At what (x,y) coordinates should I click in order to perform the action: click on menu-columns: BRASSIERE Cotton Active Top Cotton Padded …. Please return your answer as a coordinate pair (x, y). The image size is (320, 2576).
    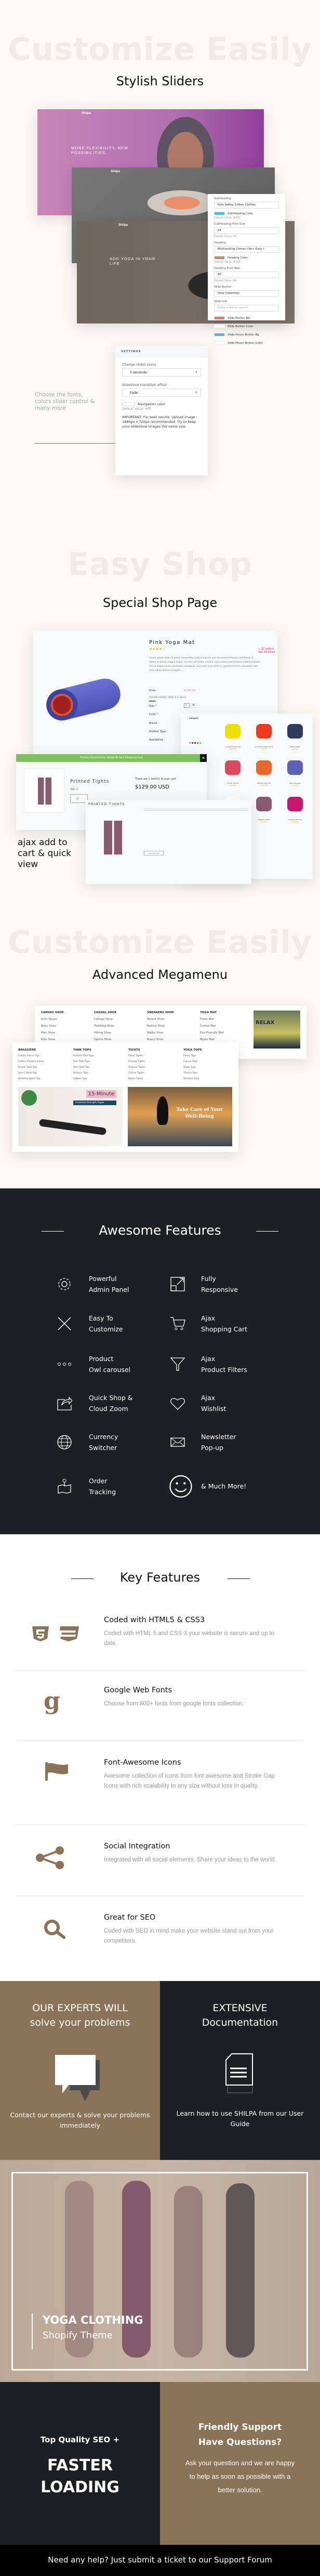
    Looking at the image, I should click on (128, 1064).